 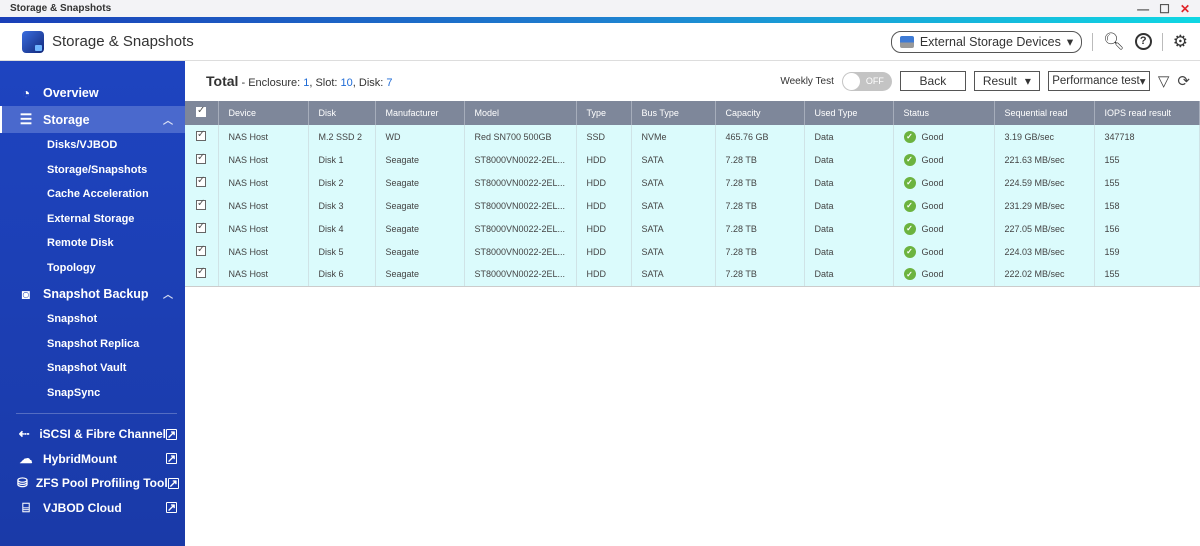 What do you see at coordinates (1147, 113) in the screenshot?
I see `column-header: IOPS read result` at bounding box center [1147, 113].